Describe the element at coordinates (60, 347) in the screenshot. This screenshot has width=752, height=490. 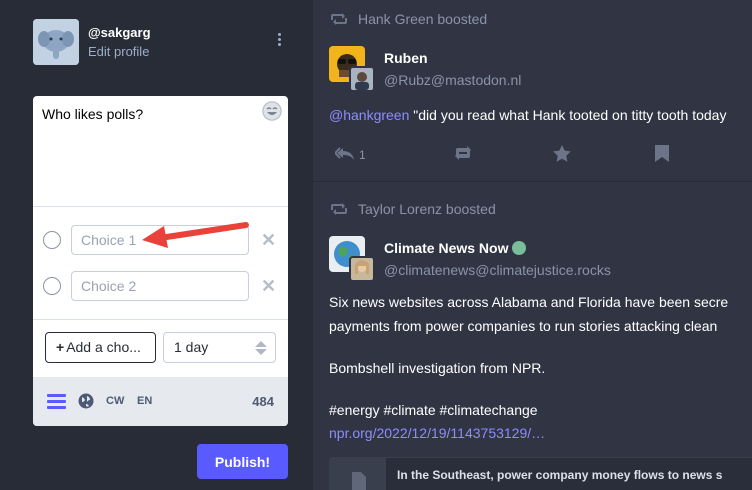
I see `plus-icon: +` at that location.